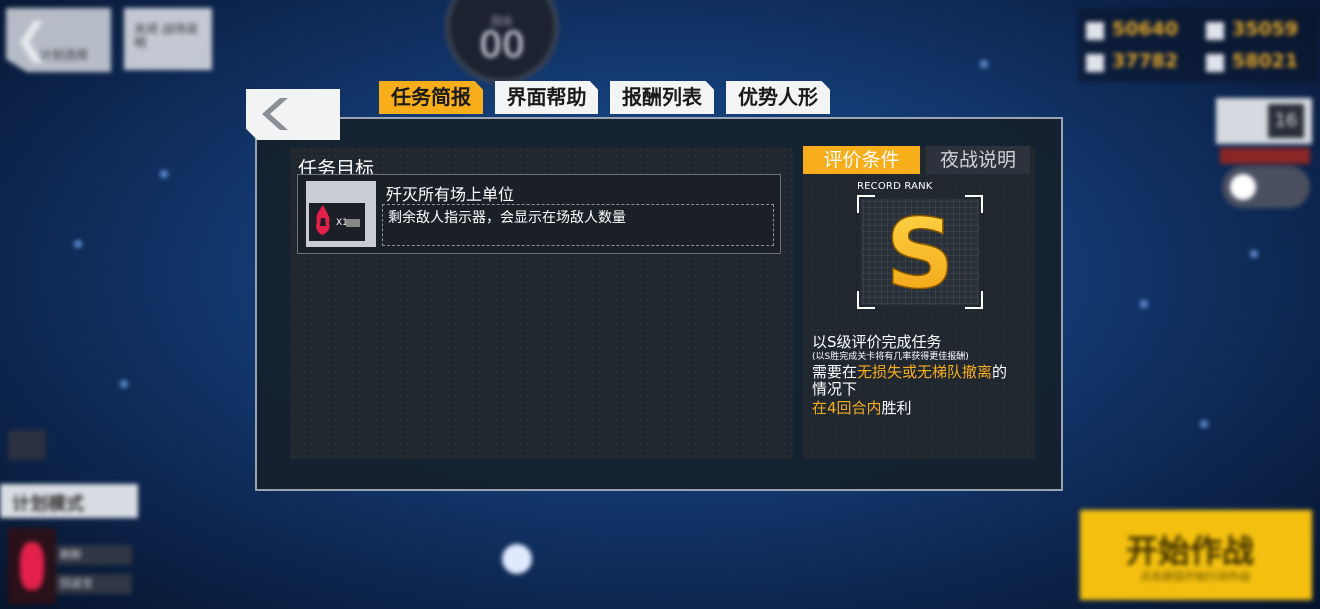  Describe the element at coordinates (94, 584) in the screenshot. I see `tag-rollback: 回退至` at that location.